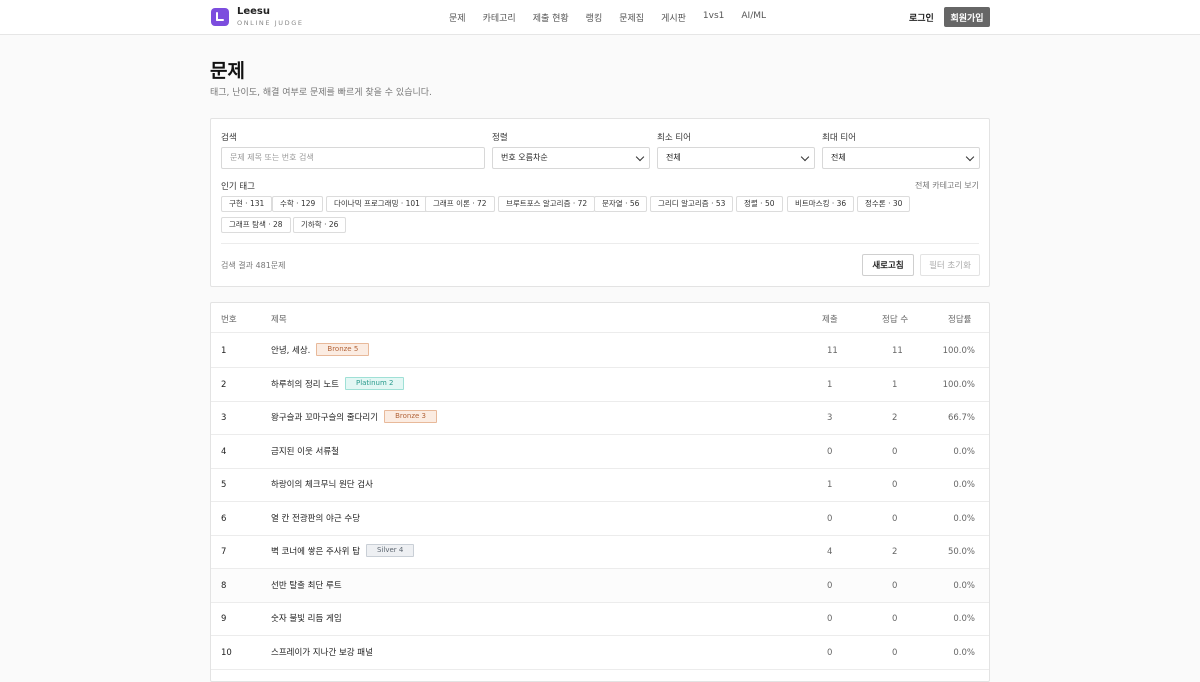 This screenshot has width=1200, height=682. Describe the element at coordinates (254, 11) in the screenshot. I see `brand-name: Leesu` at that location.